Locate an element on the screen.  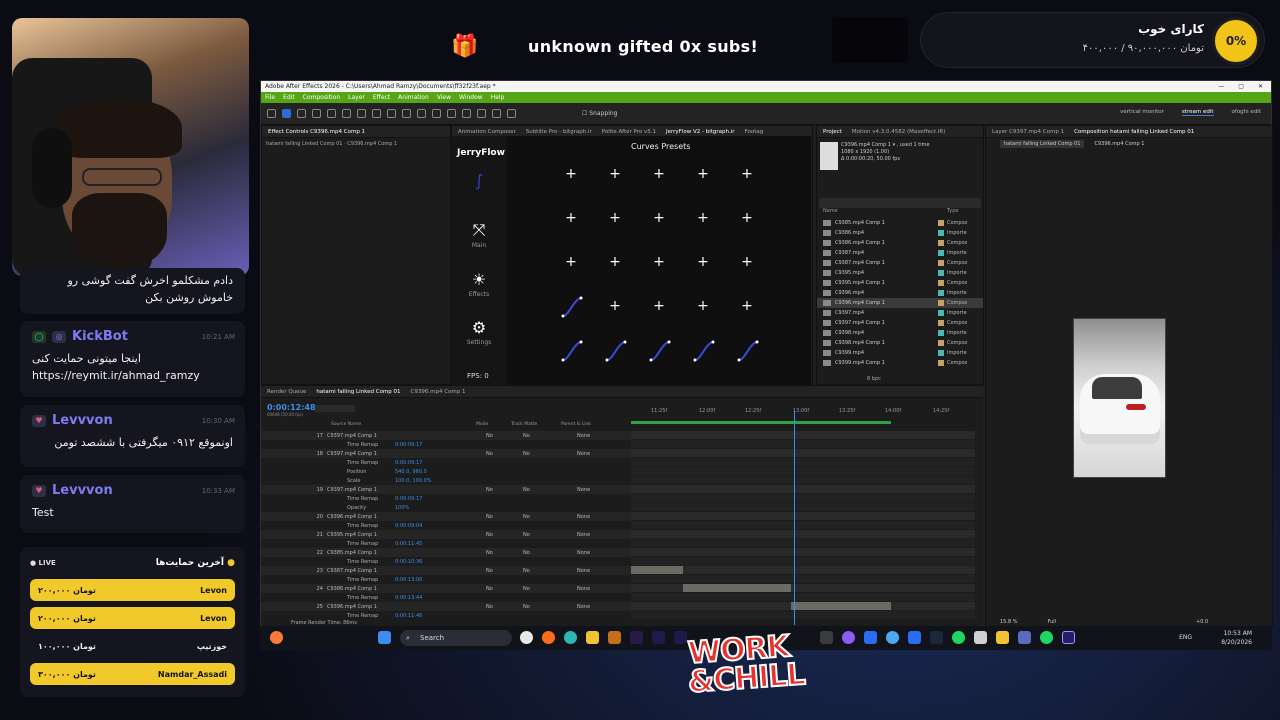
layer-property: Time Remap 0:00:10:36 is located at coordinates (446, 561).